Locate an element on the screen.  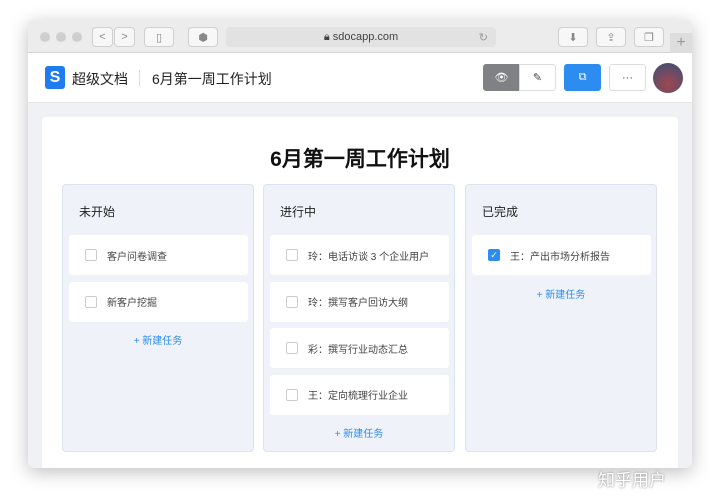
share-button: ⧉ is located at coordinates (582, 77).